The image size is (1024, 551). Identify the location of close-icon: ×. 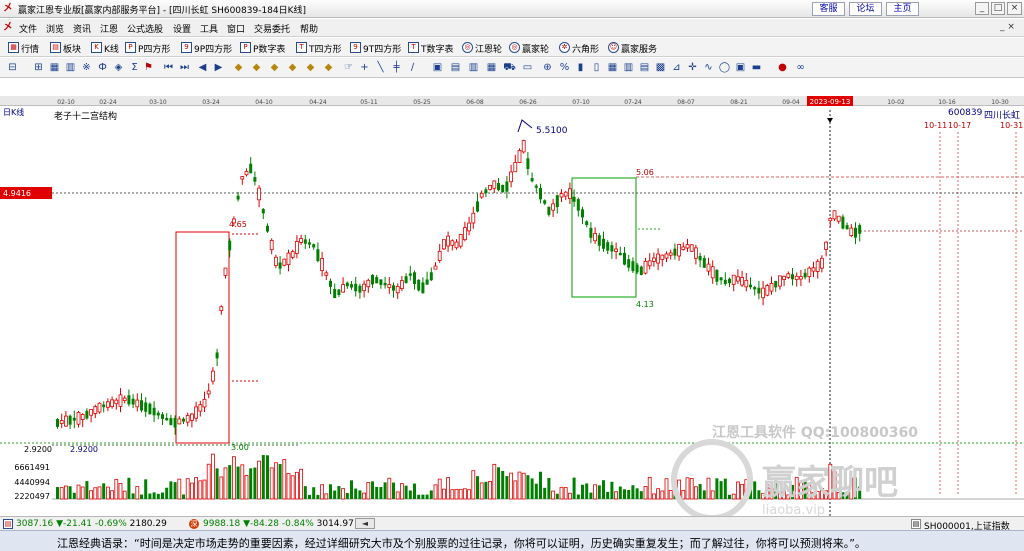
(1014, 8).